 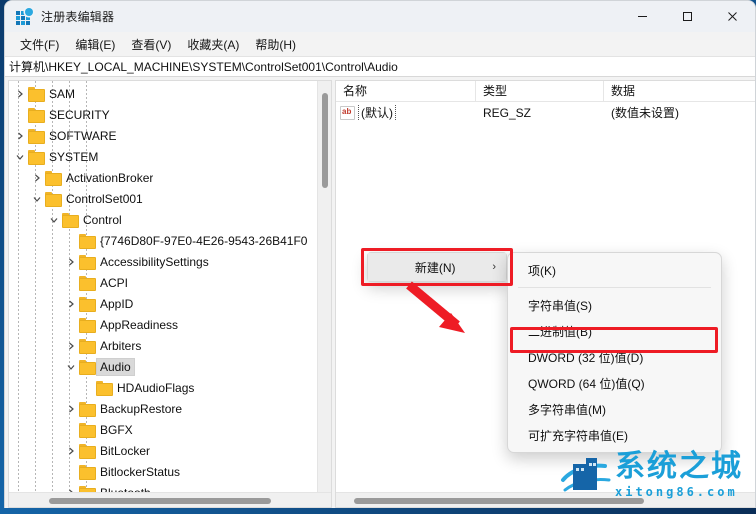 I want to click on context-menu-item-label: 可扩充字符串值(E), so click(x=578, y=435).